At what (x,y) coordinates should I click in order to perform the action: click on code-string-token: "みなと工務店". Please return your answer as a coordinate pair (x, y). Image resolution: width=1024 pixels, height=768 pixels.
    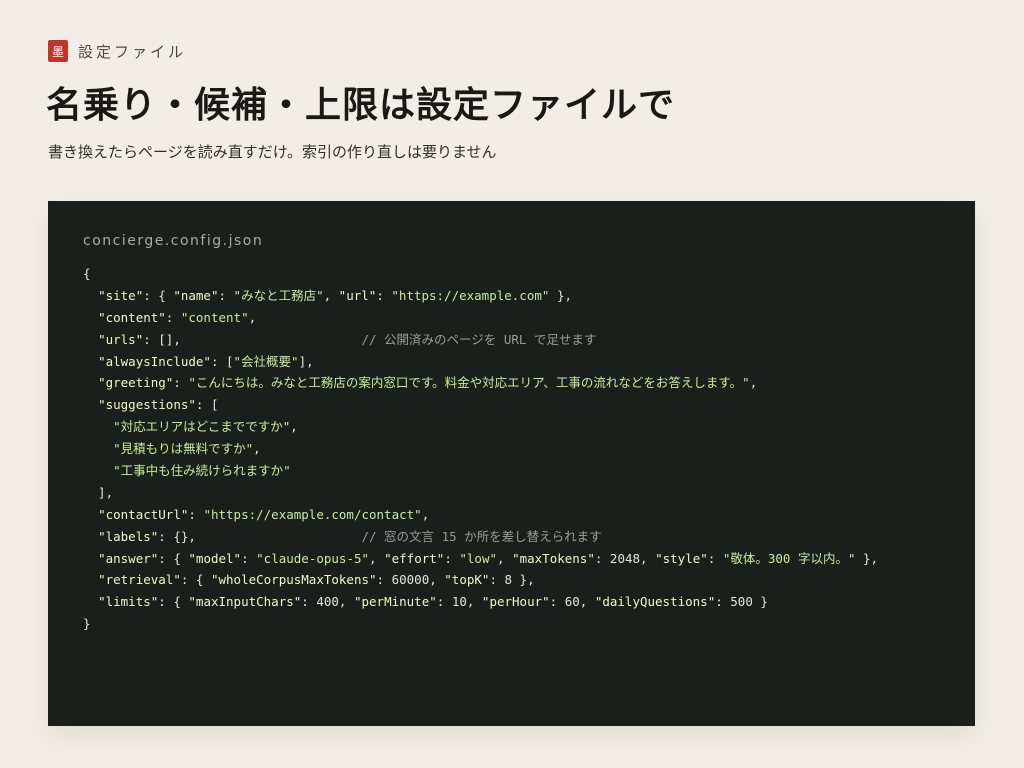
    Looking at the image, I should click on (278, 295).